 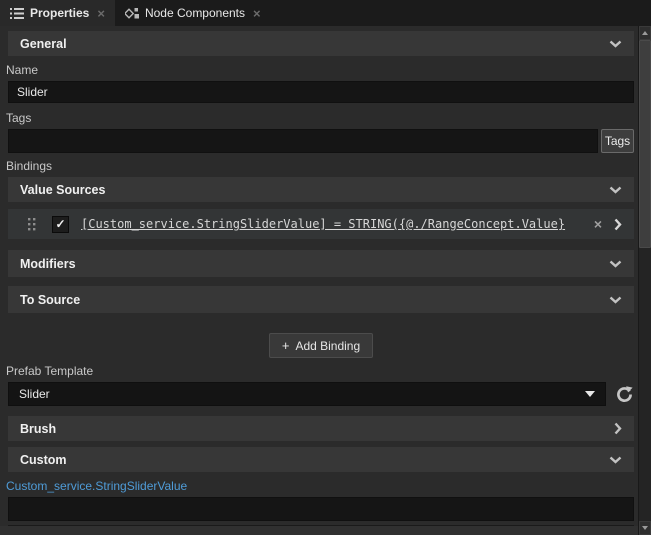 I want to click on list-icon, so click(x=17, y=13).